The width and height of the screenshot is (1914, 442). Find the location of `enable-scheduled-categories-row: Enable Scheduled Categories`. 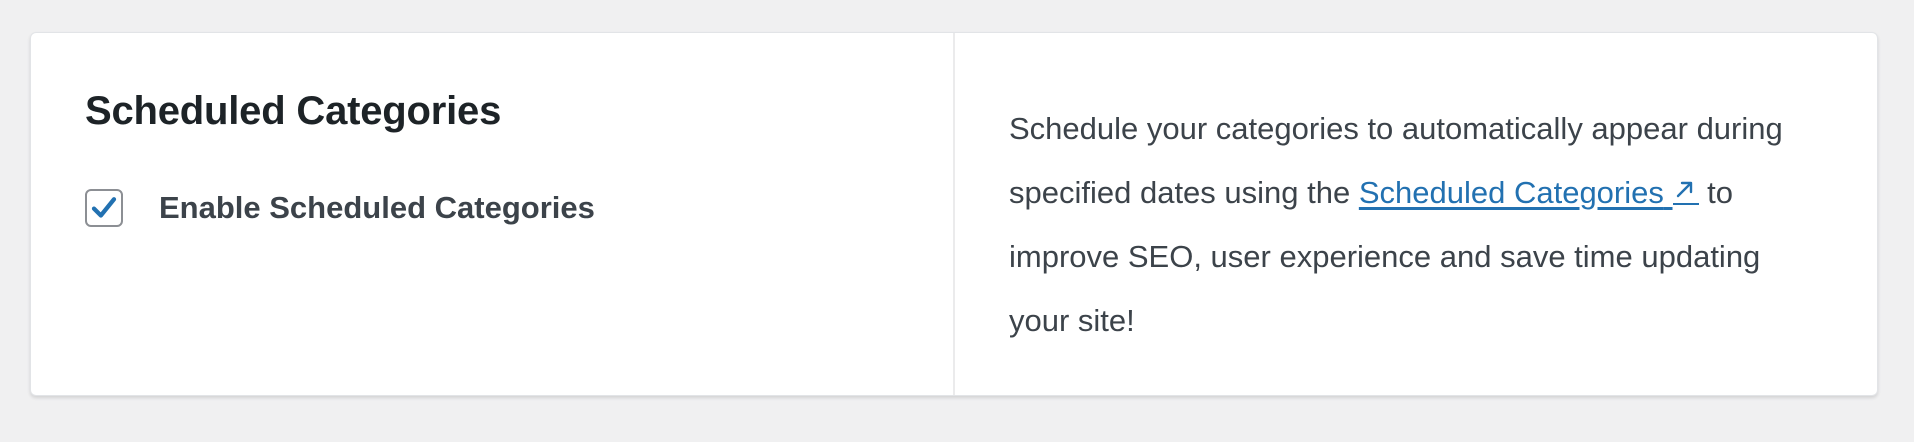

enable-scheduled-categories-row: Enable Scheduled Categories is located at coordinates (519, 208).